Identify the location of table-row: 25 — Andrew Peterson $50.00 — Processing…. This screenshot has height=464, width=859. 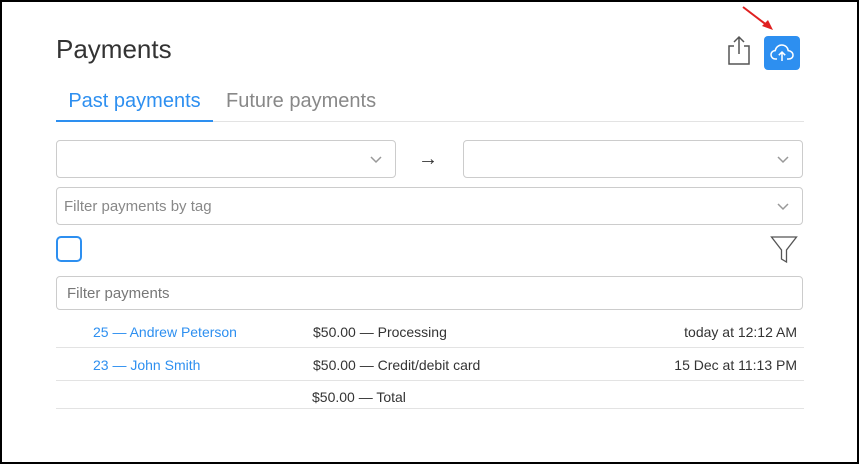
(430, 331).